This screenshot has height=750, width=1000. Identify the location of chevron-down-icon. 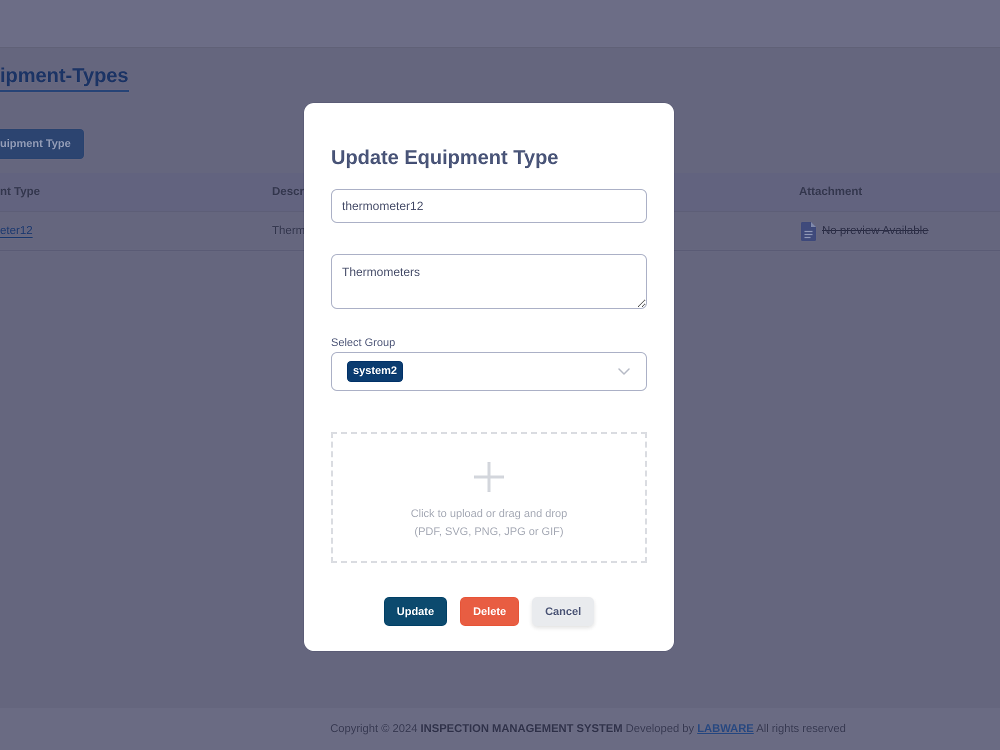
(624, 371).